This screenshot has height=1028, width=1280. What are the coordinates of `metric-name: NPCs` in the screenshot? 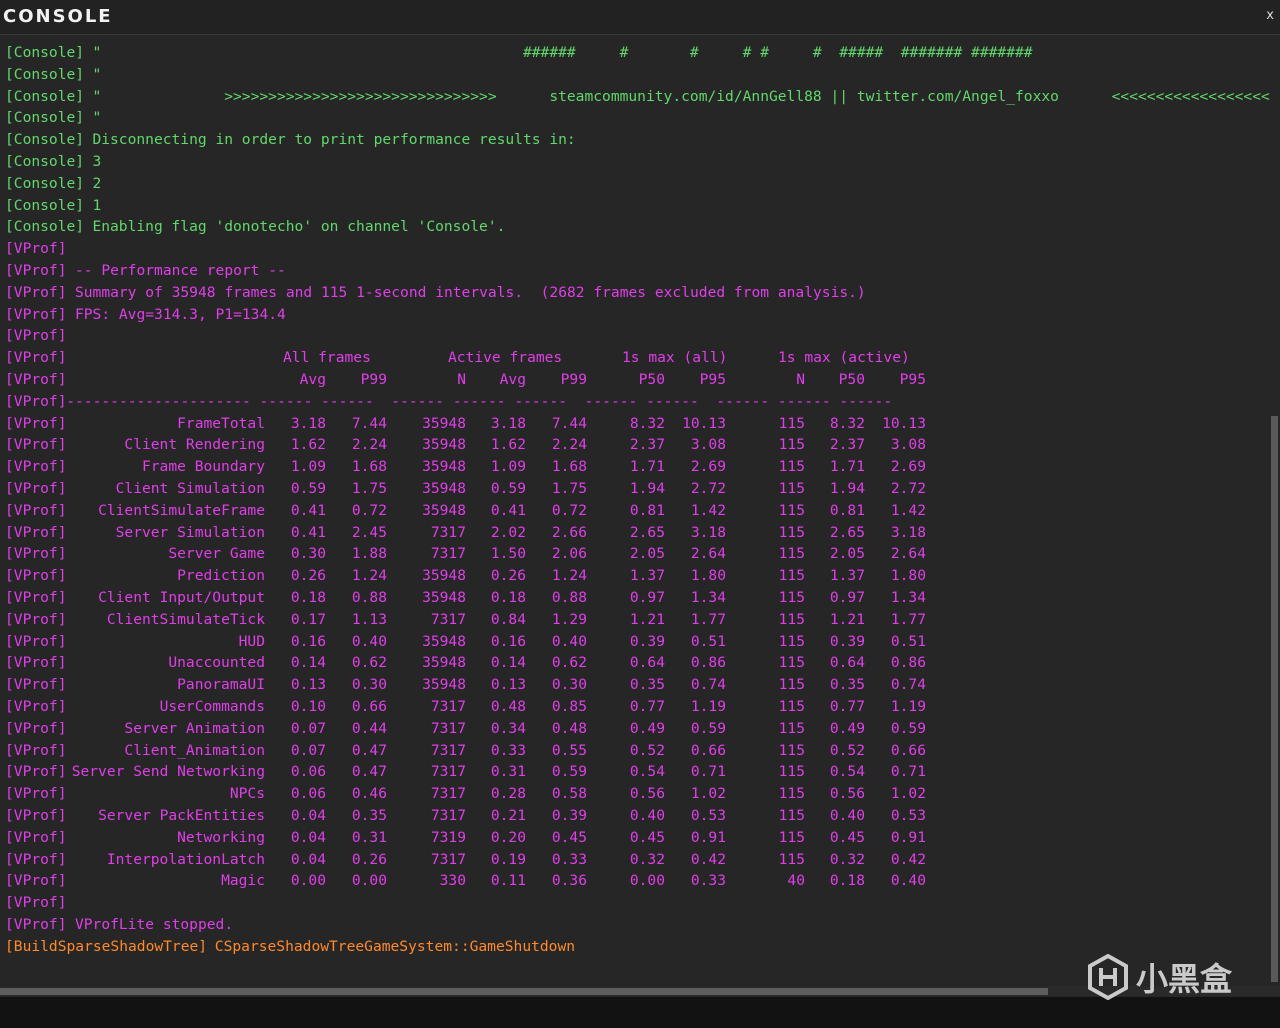 It's located at (247, 794).